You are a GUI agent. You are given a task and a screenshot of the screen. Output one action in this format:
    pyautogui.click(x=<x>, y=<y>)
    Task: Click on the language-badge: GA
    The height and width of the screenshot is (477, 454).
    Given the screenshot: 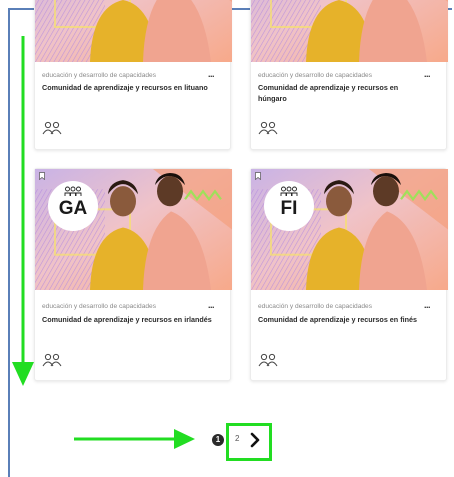 What is the action you would take?
    pyautogui.click(x=73, y=206)
    